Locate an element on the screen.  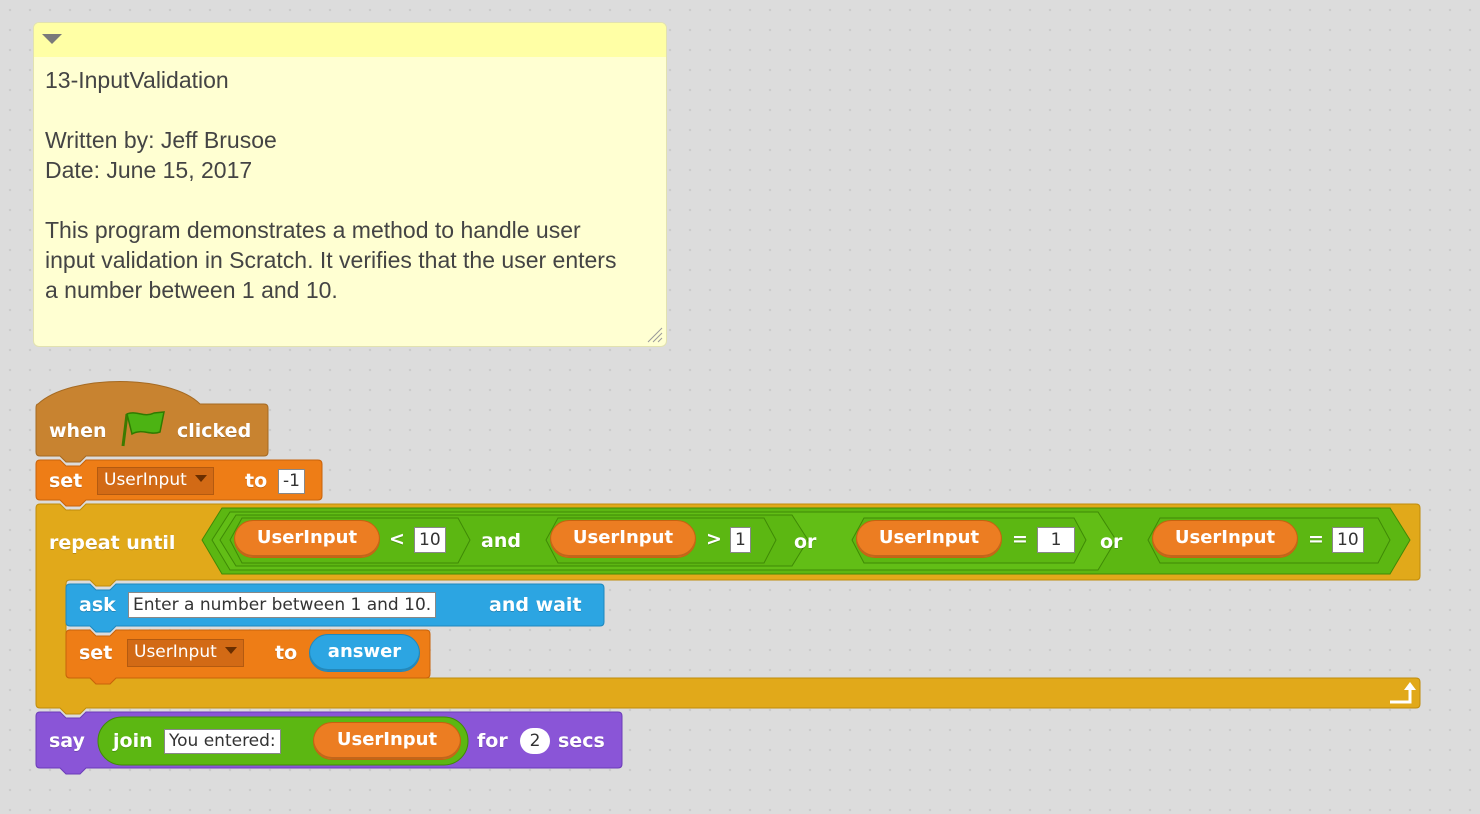
repeat-until-label: repeat until is located at coordinates (112, 543).